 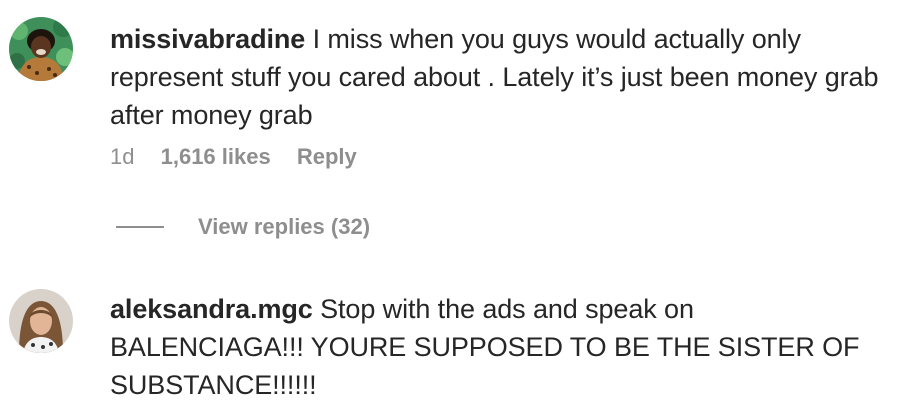 I want to click on comment-username: aleksandra.mgc, so click(x=211, y=309).